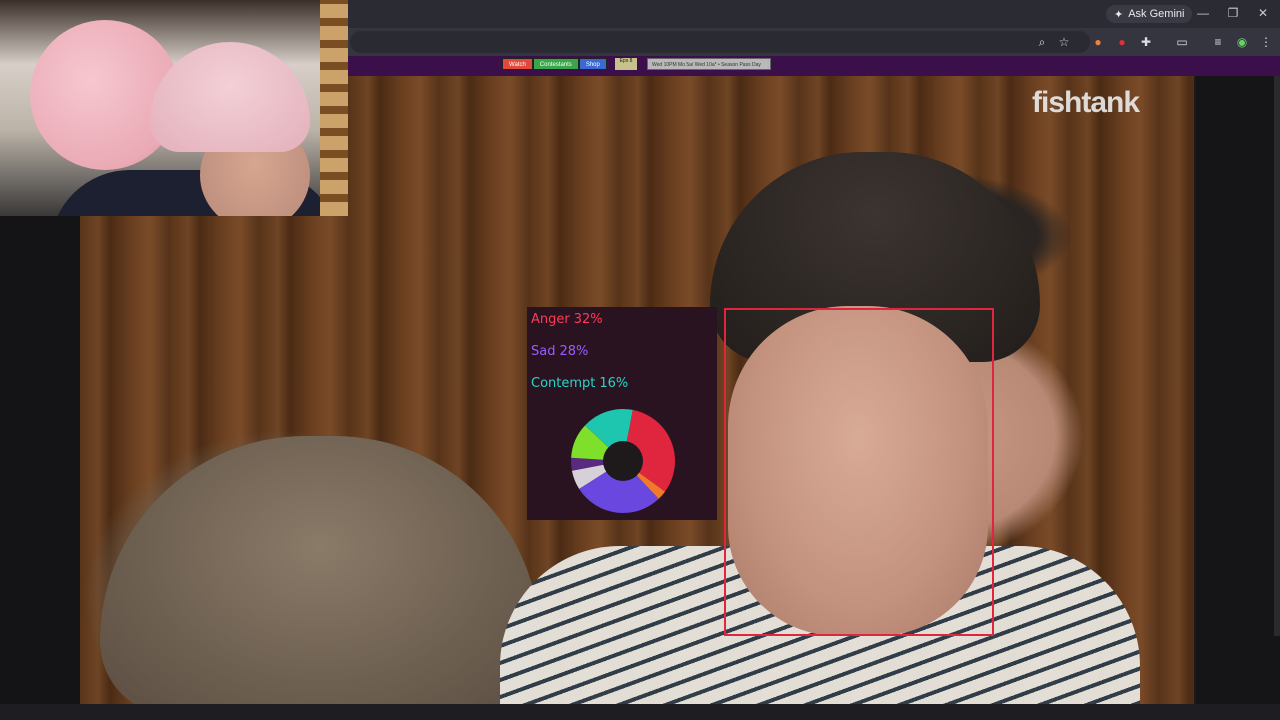  Describe the element at coordinates (1242, 42) in the screenshot. I see `profile-icon: ◉` at that location.